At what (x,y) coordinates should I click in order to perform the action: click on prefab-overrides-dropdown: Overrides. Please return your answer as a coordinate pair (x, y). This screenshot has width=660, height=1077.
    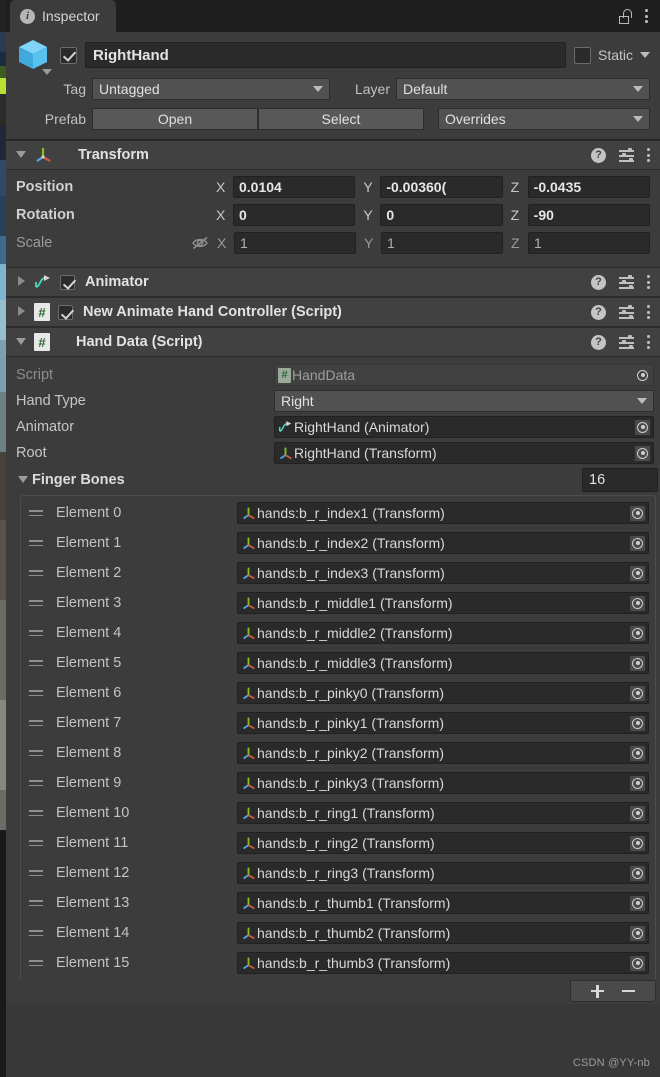
    Looking at the image, I should click on (544, 118).